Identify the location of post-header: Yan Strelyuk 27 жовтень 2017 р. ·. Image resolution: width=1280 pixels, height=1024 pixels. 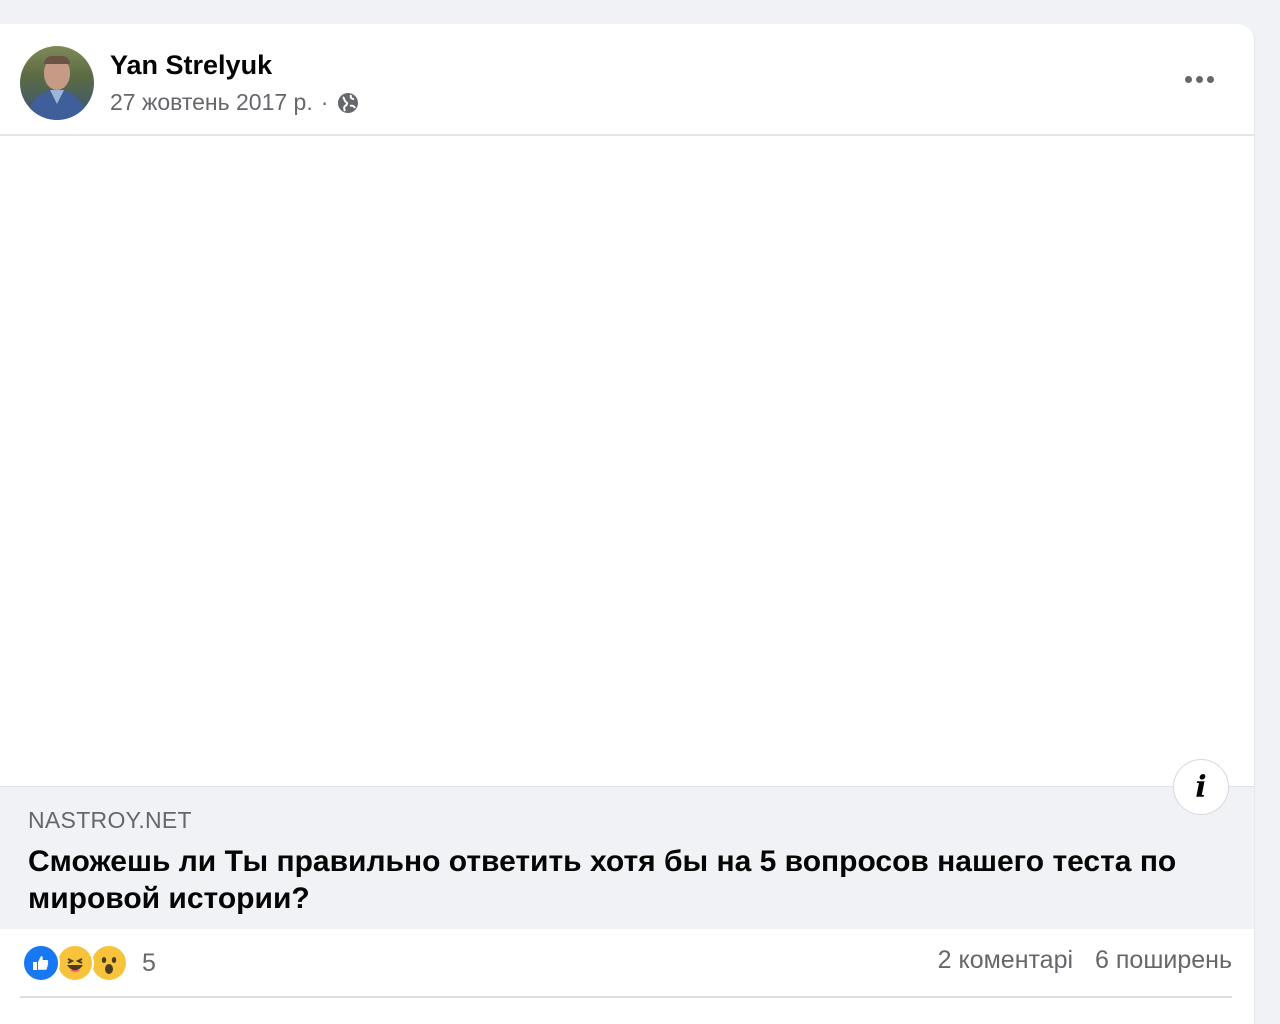
(627, 80).